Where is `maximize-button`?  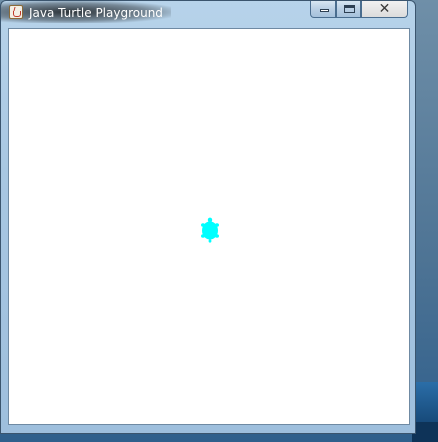
maximize-button is located at coordinates (348, 9).